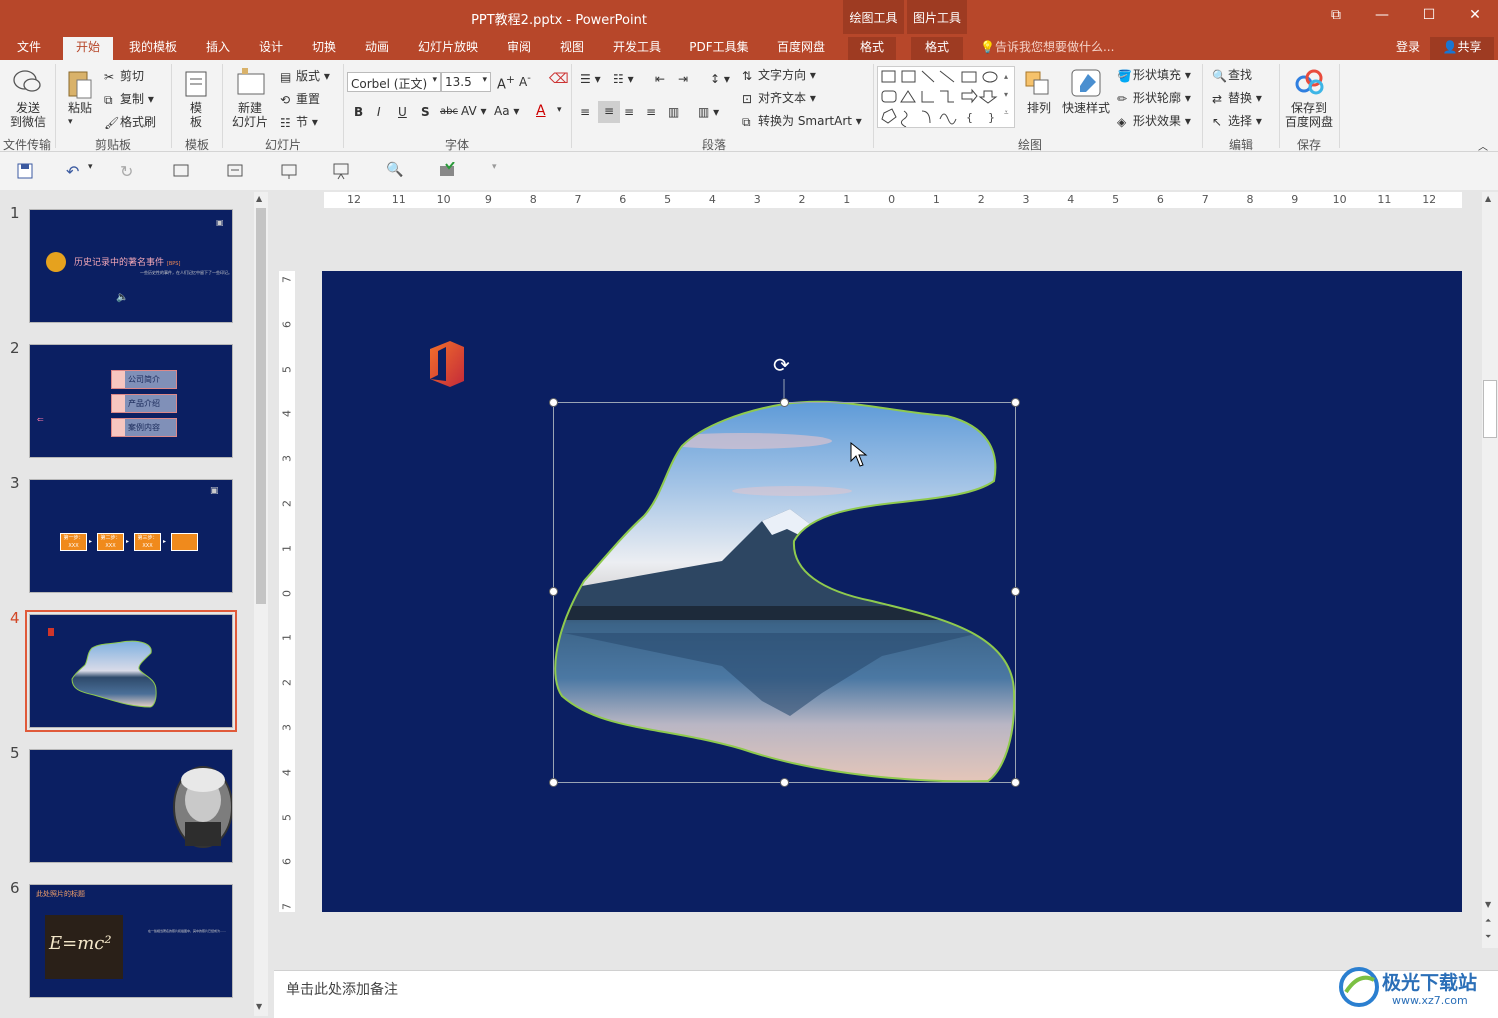  I want to click on font-name-select: Corbel (正文) ▾, so click(394, 82).